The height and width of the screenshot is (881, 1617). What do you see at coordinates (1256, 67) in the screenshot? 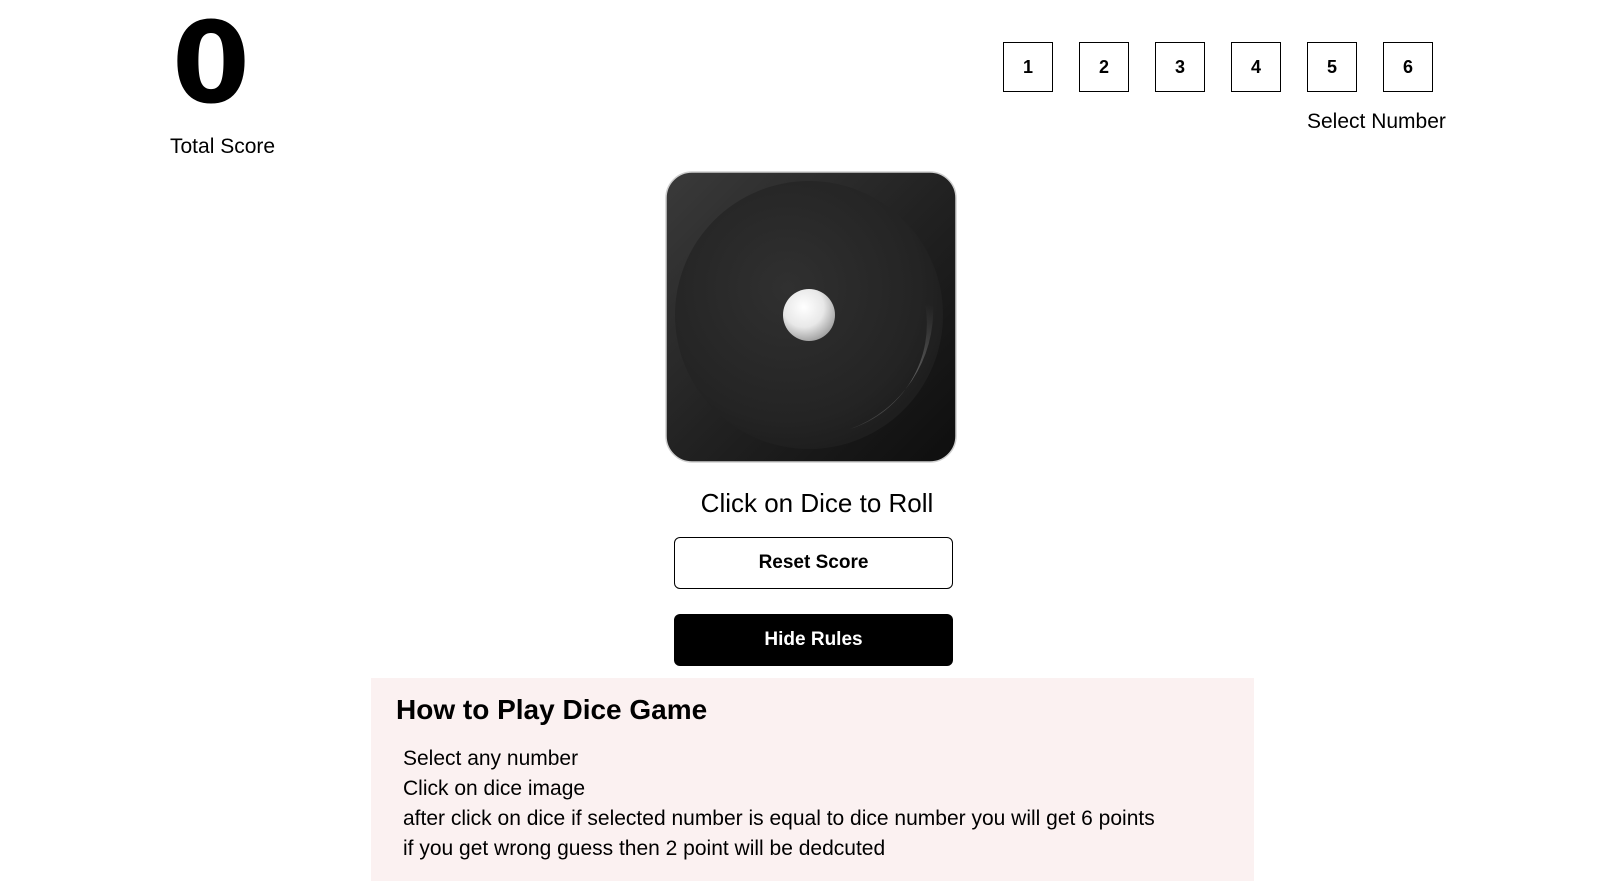
I see `number-option-4: 4` at bounding box center [1256, 67].